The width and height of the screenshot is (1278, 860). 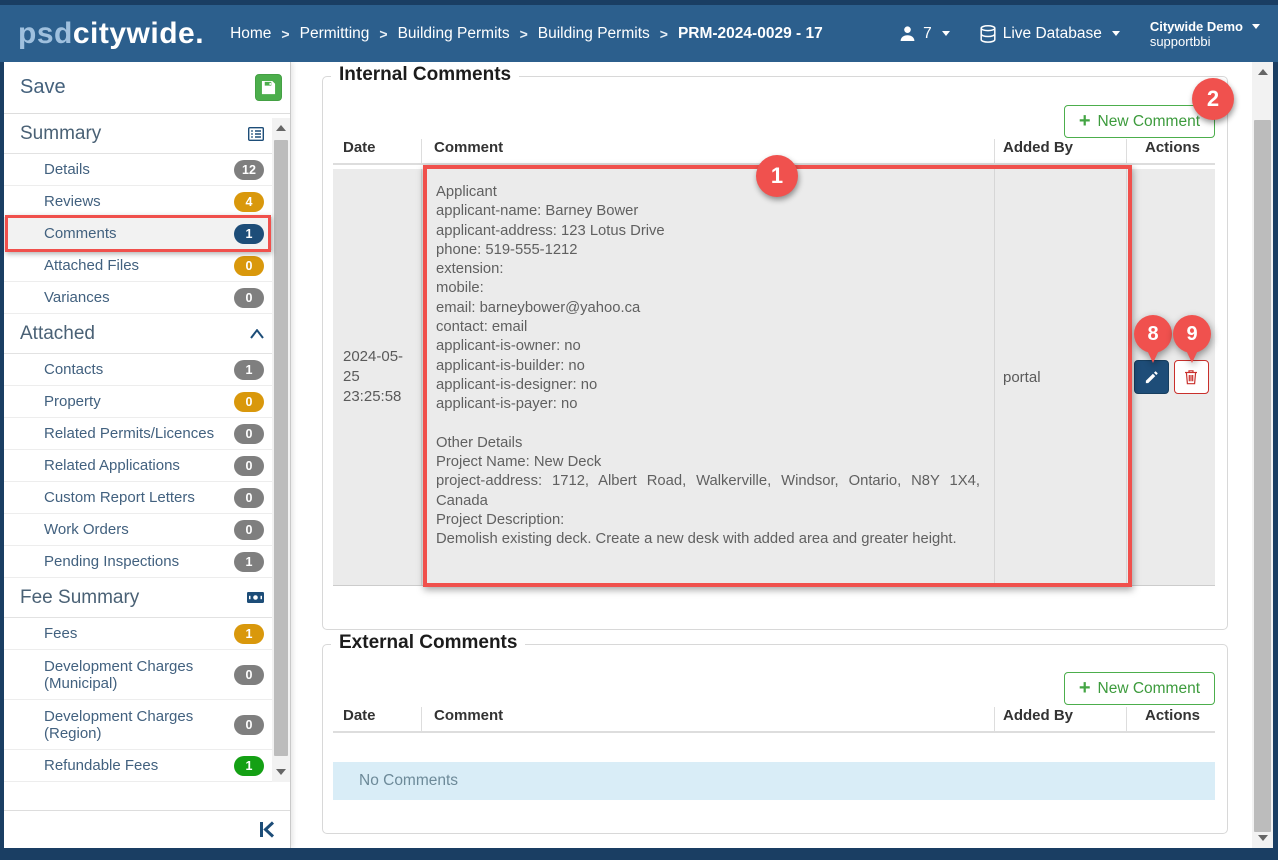 I want to click on sidebar-item-attached-files: Attached Files 0, so click(x=147, y=266).